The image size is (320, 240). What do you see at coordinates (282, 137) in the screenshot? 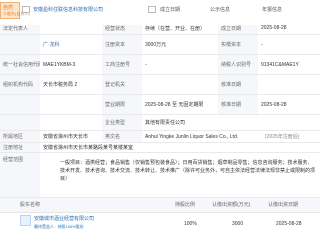
I see `value-note: (2025年注册后)` at bounding box center [282, 137].